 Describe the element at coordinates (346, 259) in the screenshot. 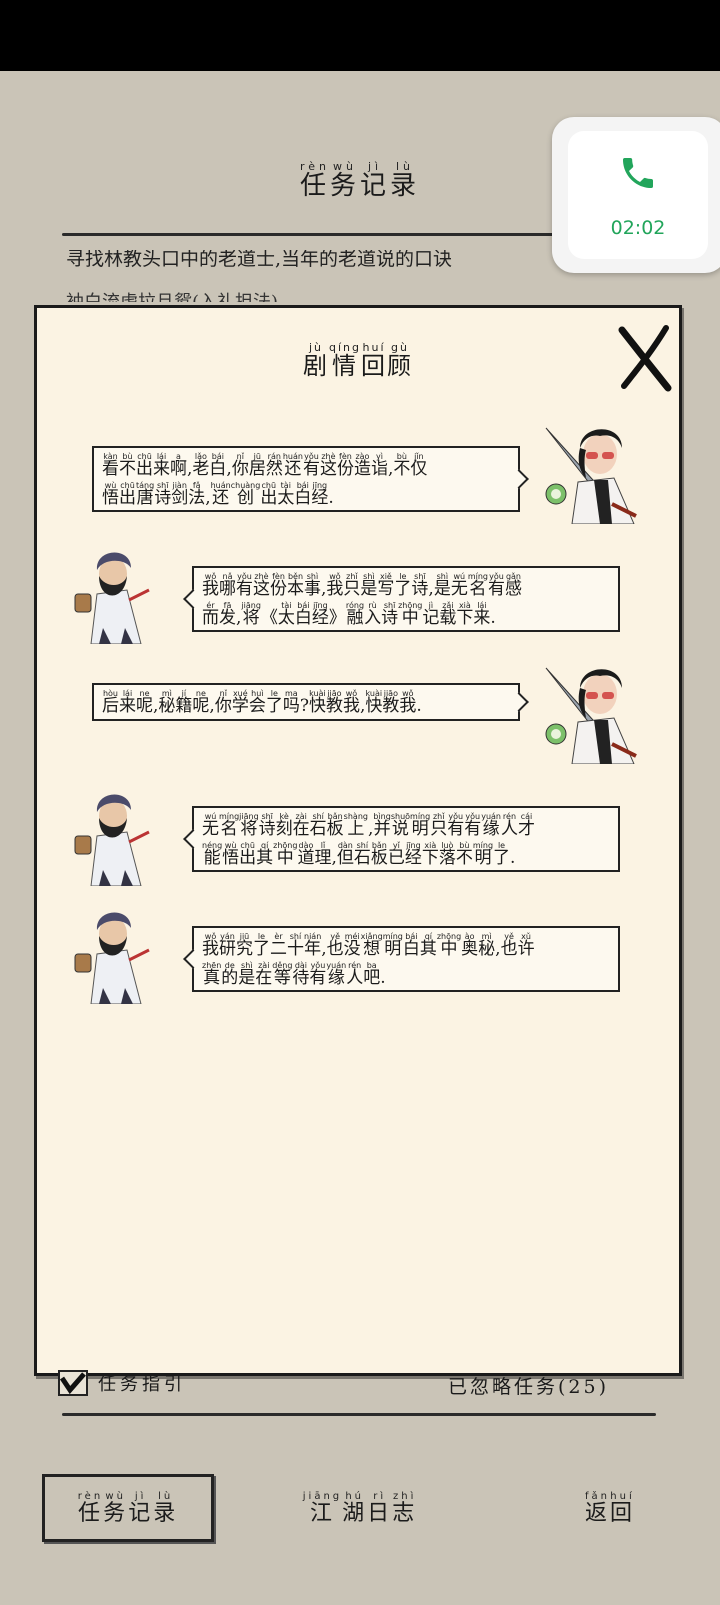

I see `task-description: 寻找林教头口中的老道士,当年的老道说的口诀` at that location.